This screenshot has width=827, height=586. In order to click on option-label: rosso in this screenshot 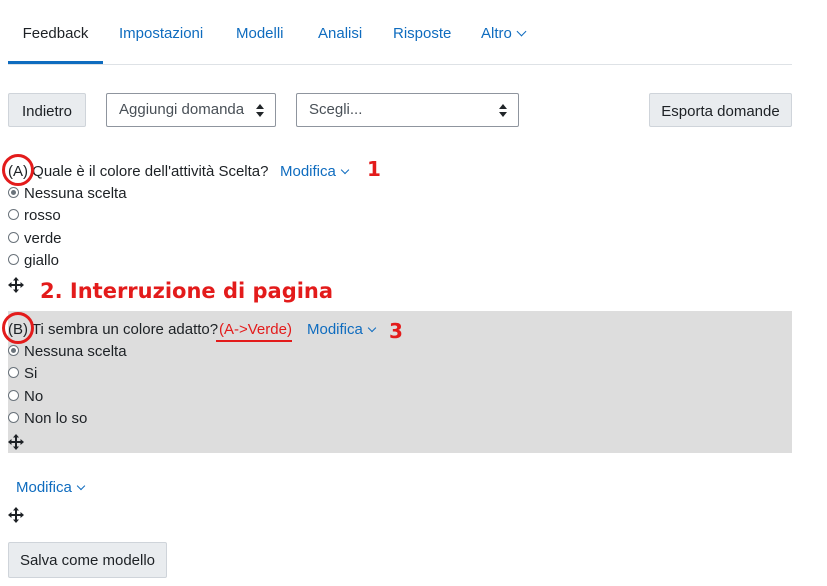, I will do `click(42, 215)`.